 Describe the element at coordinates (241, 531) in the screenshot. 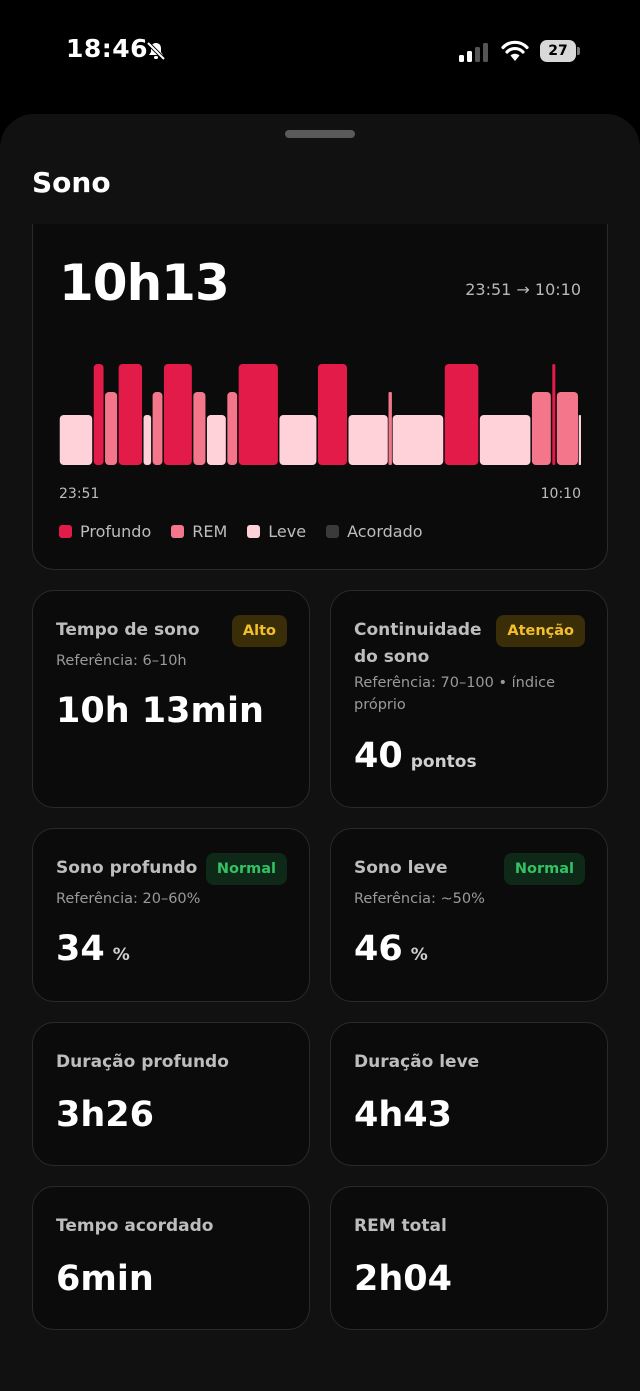

I see `chart-legend: Profundo REM Leve Acordado` at that location.